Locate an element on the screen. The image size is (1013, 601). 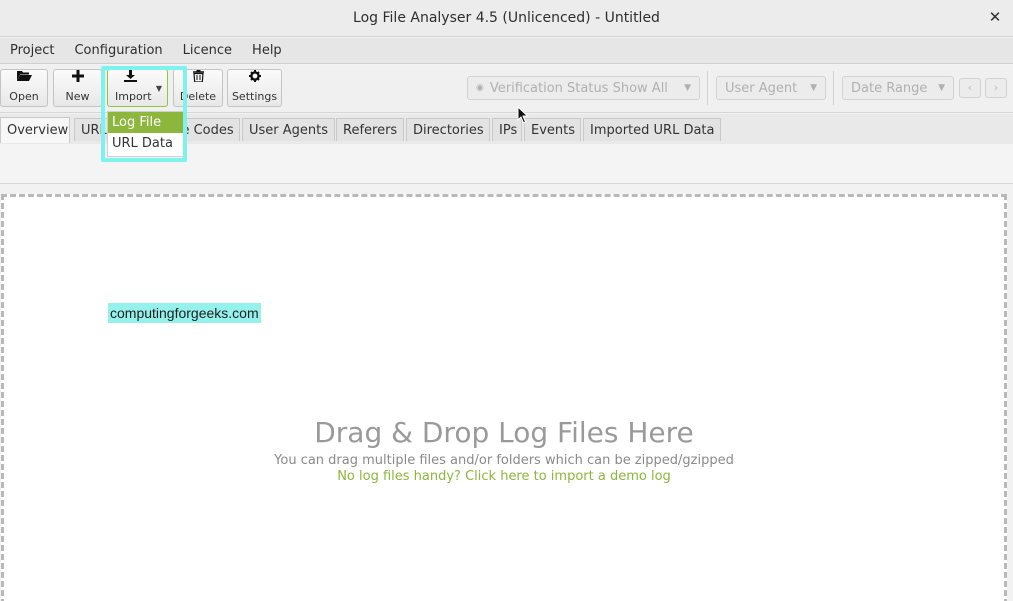
menu-item-url-data: URL Data is located at coordinates (146, 143).